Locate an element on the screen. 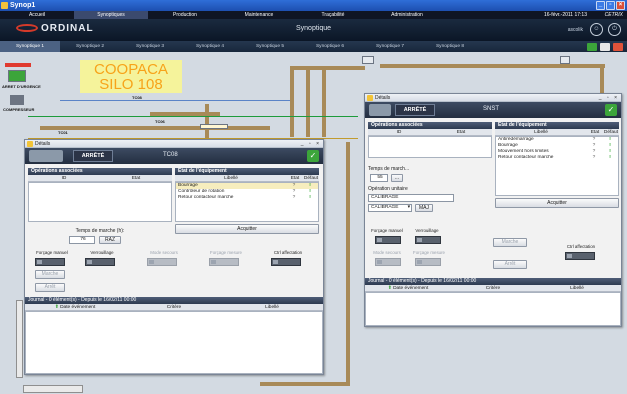 Image resolution: width=627 pixels, height=394 pixels. eq-col-defaut: Défaut is located at coordinates (311, 178).